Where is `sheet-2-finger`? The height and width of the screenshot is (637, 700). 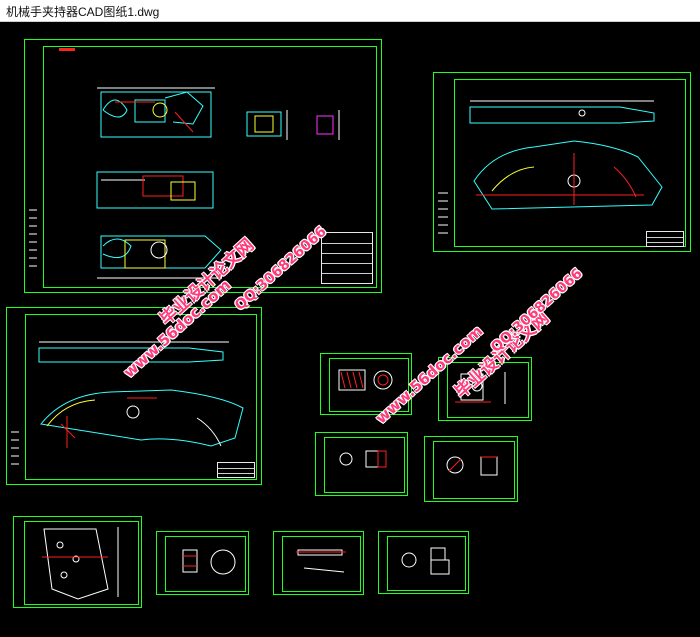
sheet-2-finger is located at coordinates (562, 162).